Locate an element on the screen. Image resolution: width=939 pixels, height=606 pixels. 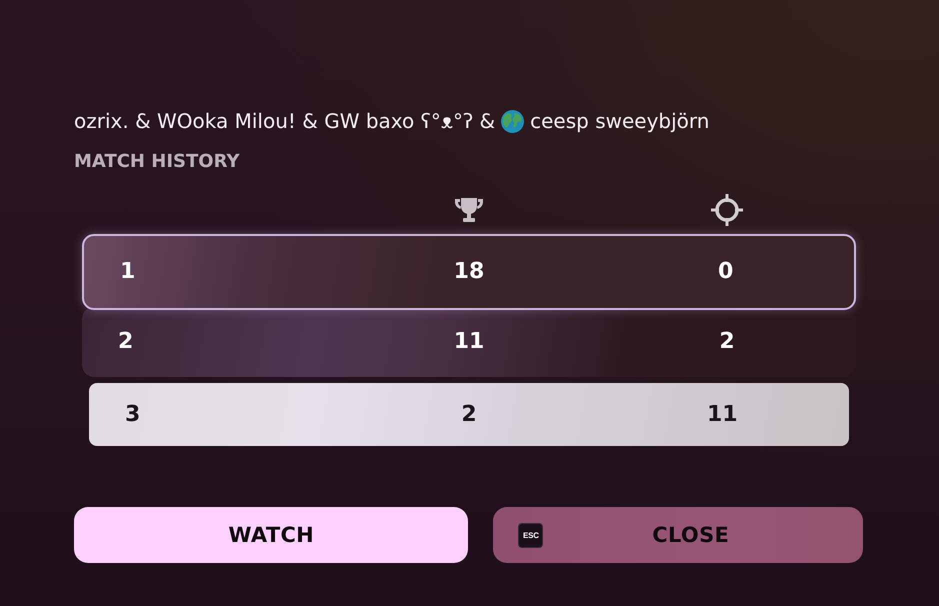
match-row: 2 11 2 is located at coordinates (469, 342).